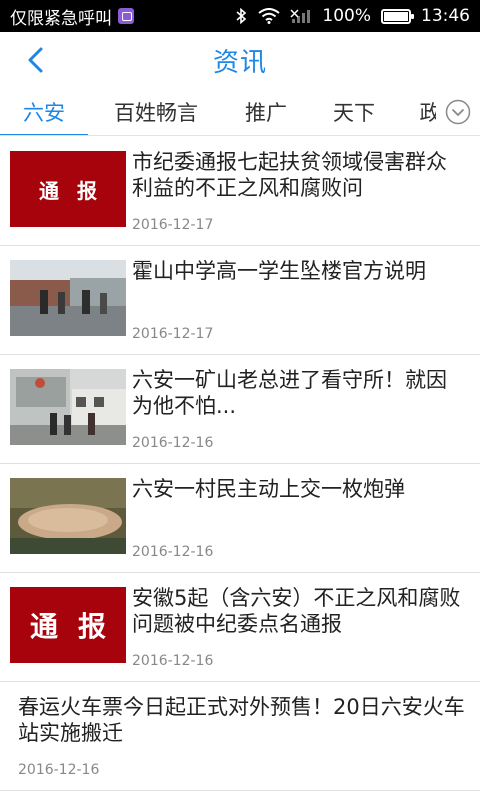 The height and width of the screenshot is (800, 480). Describe the element at coordinates (289, 175) in the screenshot. I see `news-headline: 市纪委通报七起扶贫领域侵害群众利益的不正之风和腐败问` at that location.